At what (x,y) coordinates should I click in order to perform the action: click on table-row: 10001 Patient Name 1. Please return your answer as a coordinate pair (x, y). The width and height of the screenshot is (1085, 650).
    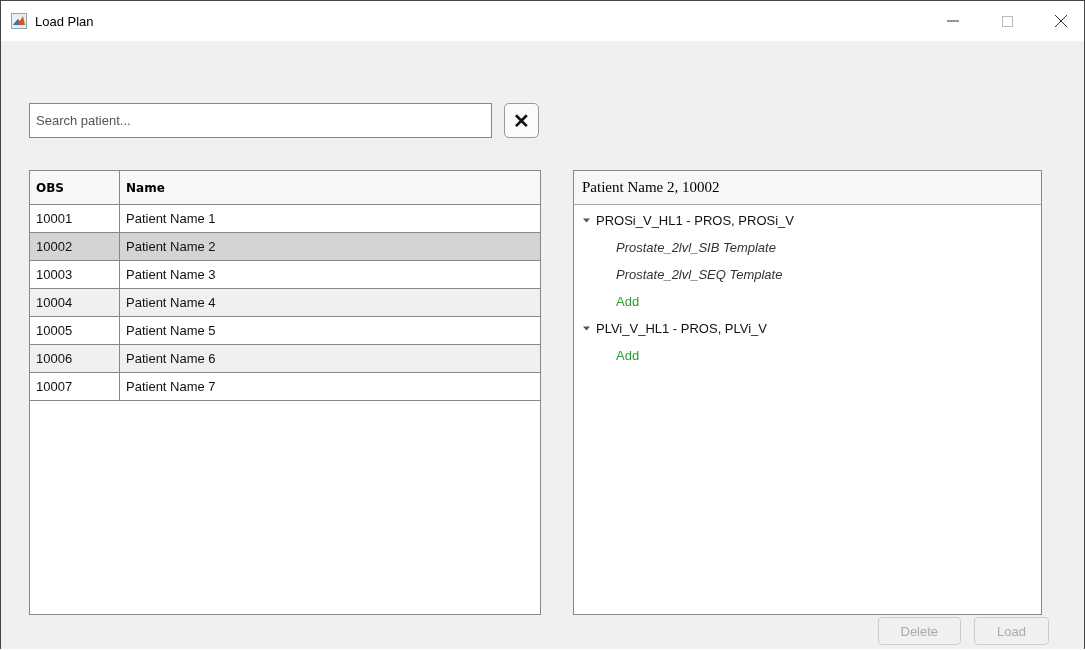
    Looking at the image, I should click on (285, 218).